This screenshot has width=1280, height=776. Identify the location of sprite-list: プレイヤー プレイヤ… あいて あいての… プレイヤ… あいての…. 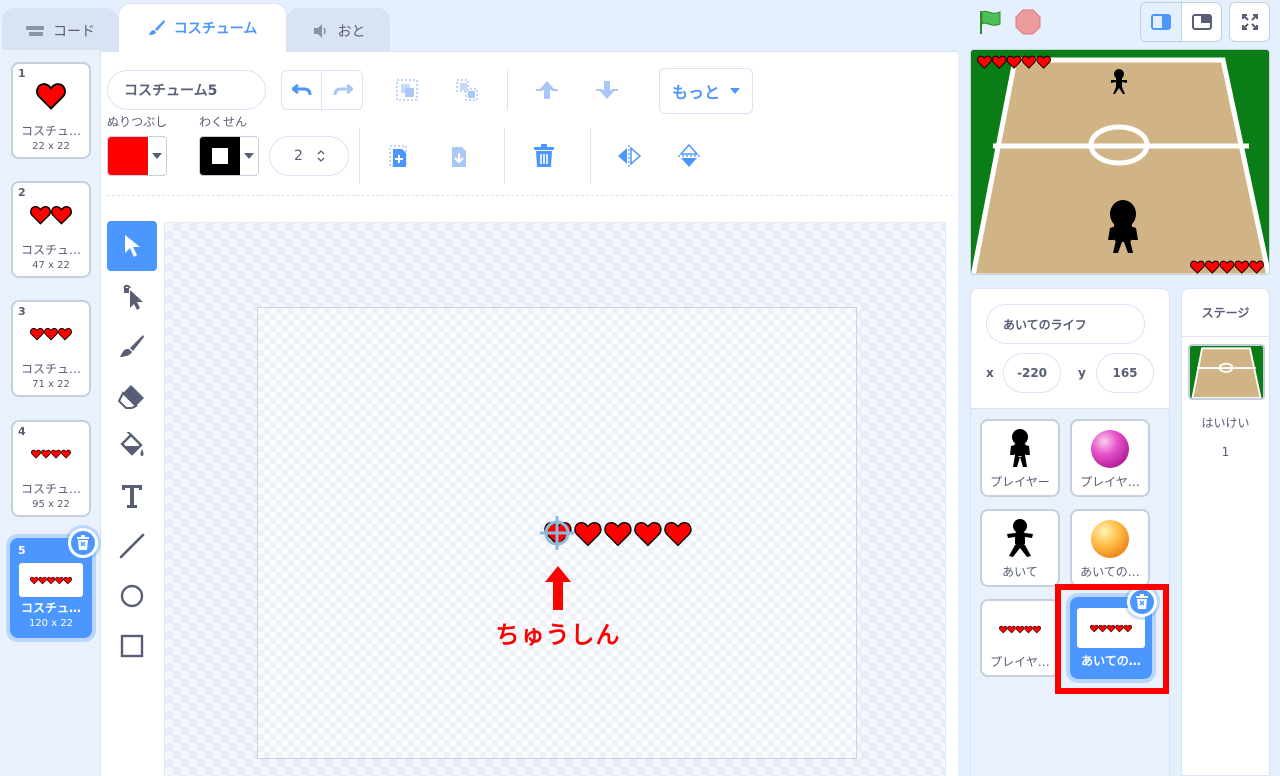
(1070, 592).